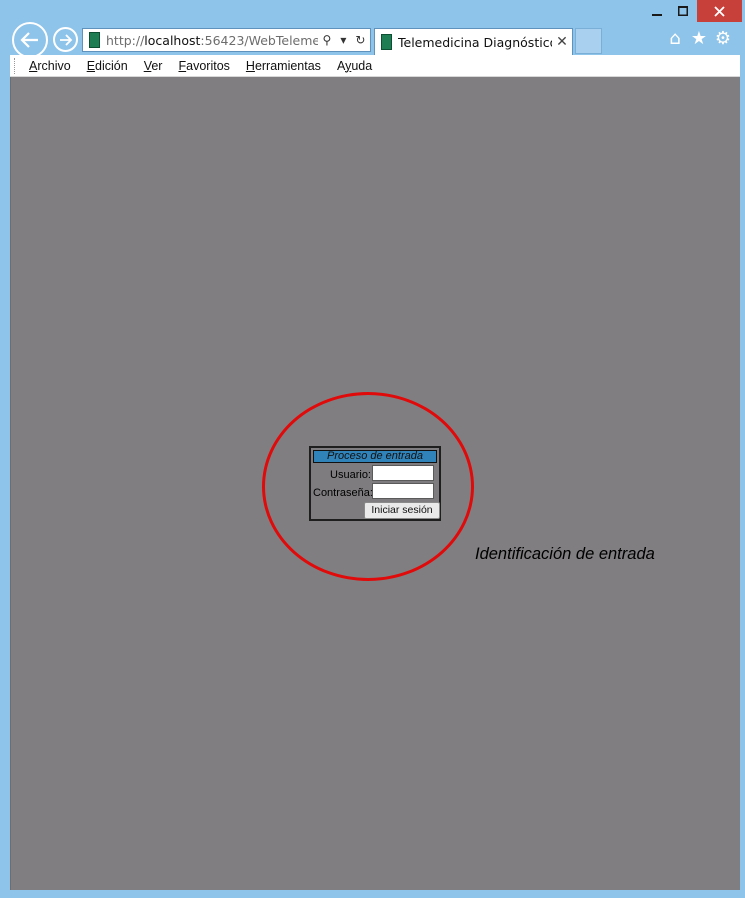 This screenshot has width=745, height=898. What do you see at coordinates (403, 491) in the screenshot?
I see `password-input` at bounding box center [403, 491].